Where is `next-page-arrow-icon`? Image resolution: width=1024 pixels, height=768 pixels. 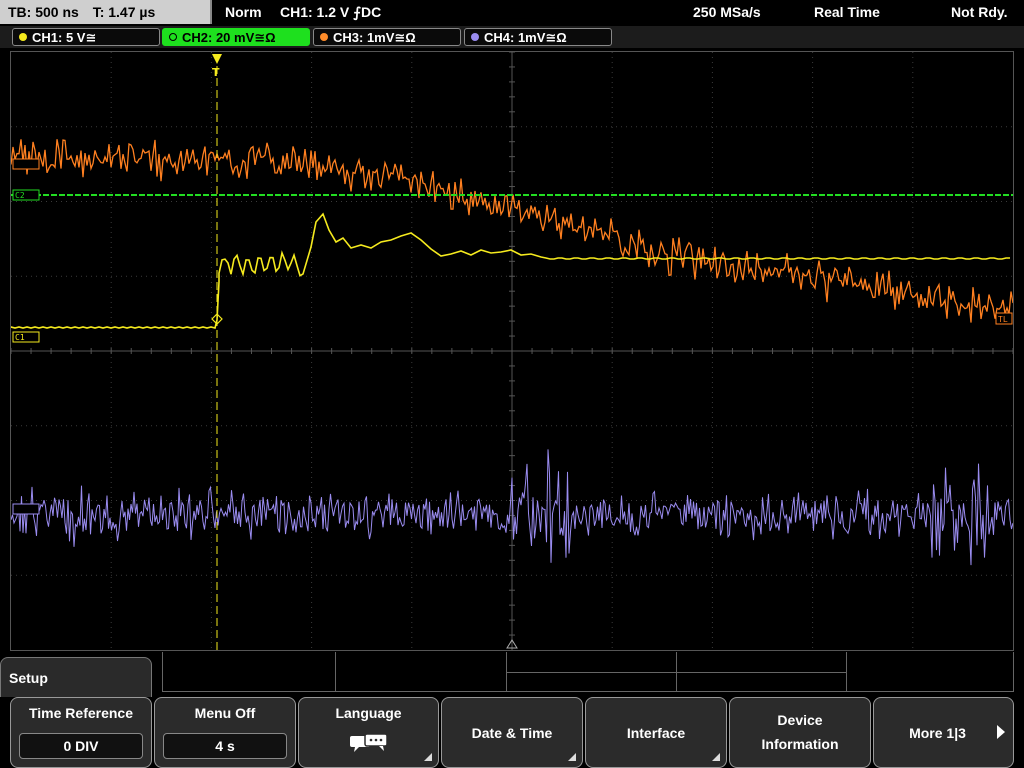 next-page-arrow-icon is located at coordinates (1001, 732).